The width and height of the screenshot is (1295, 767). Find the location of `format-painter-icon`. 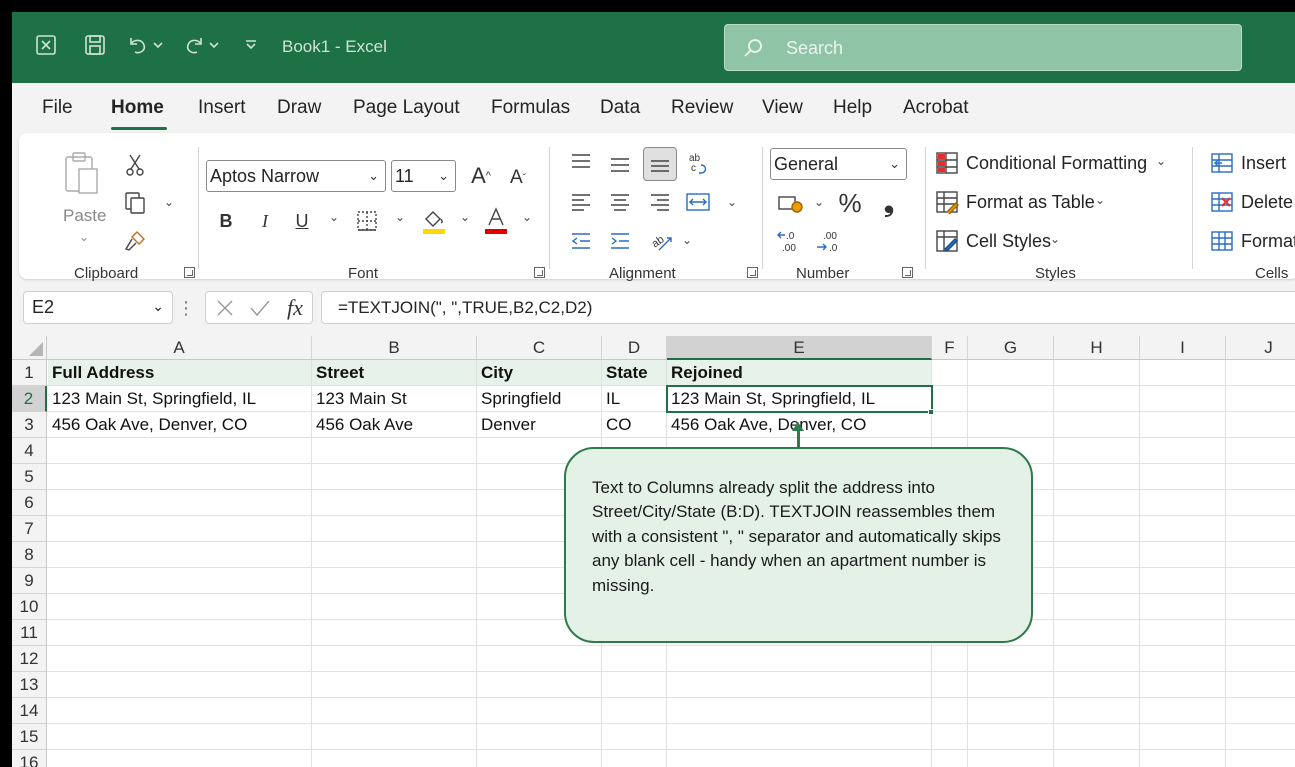

format-painter-icon is located at coordinates (135, 241).